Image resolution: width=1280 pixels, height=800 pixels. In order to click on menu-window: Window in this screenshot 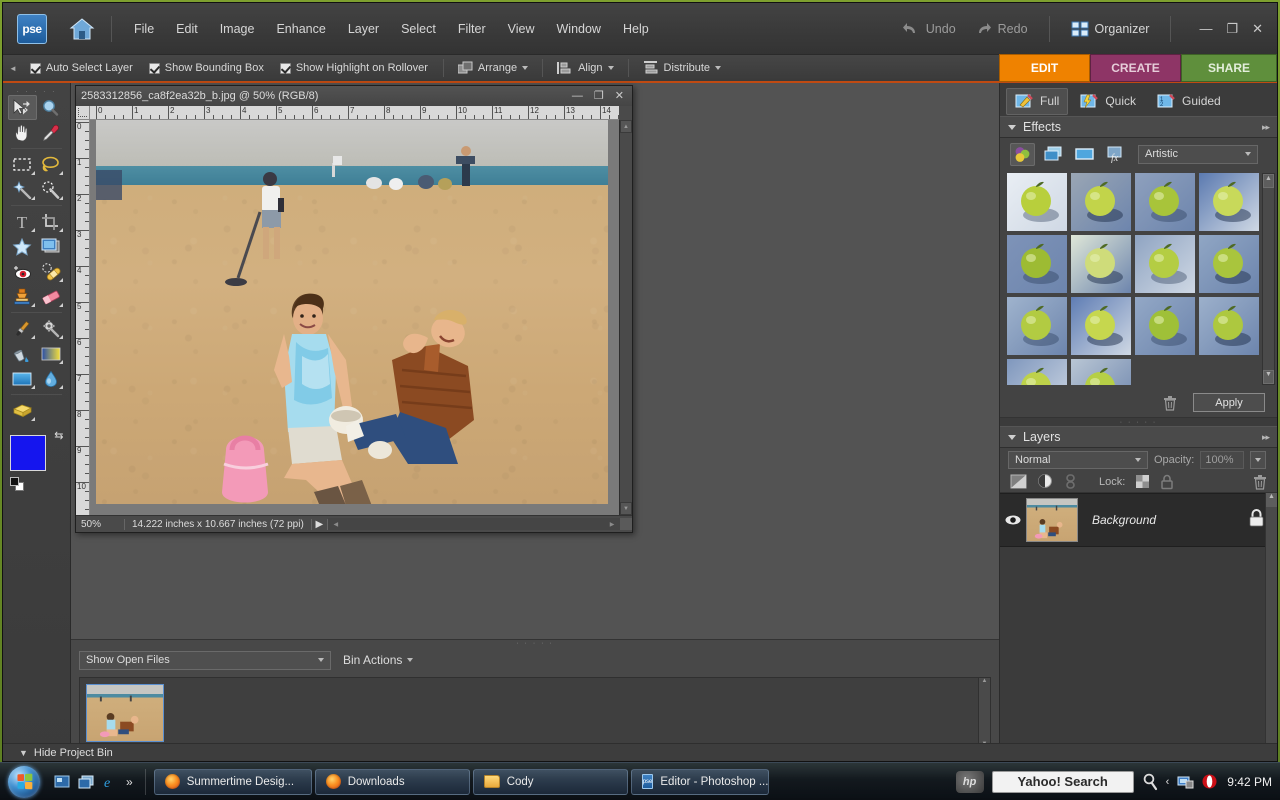, I will do `click(579, 29)`.